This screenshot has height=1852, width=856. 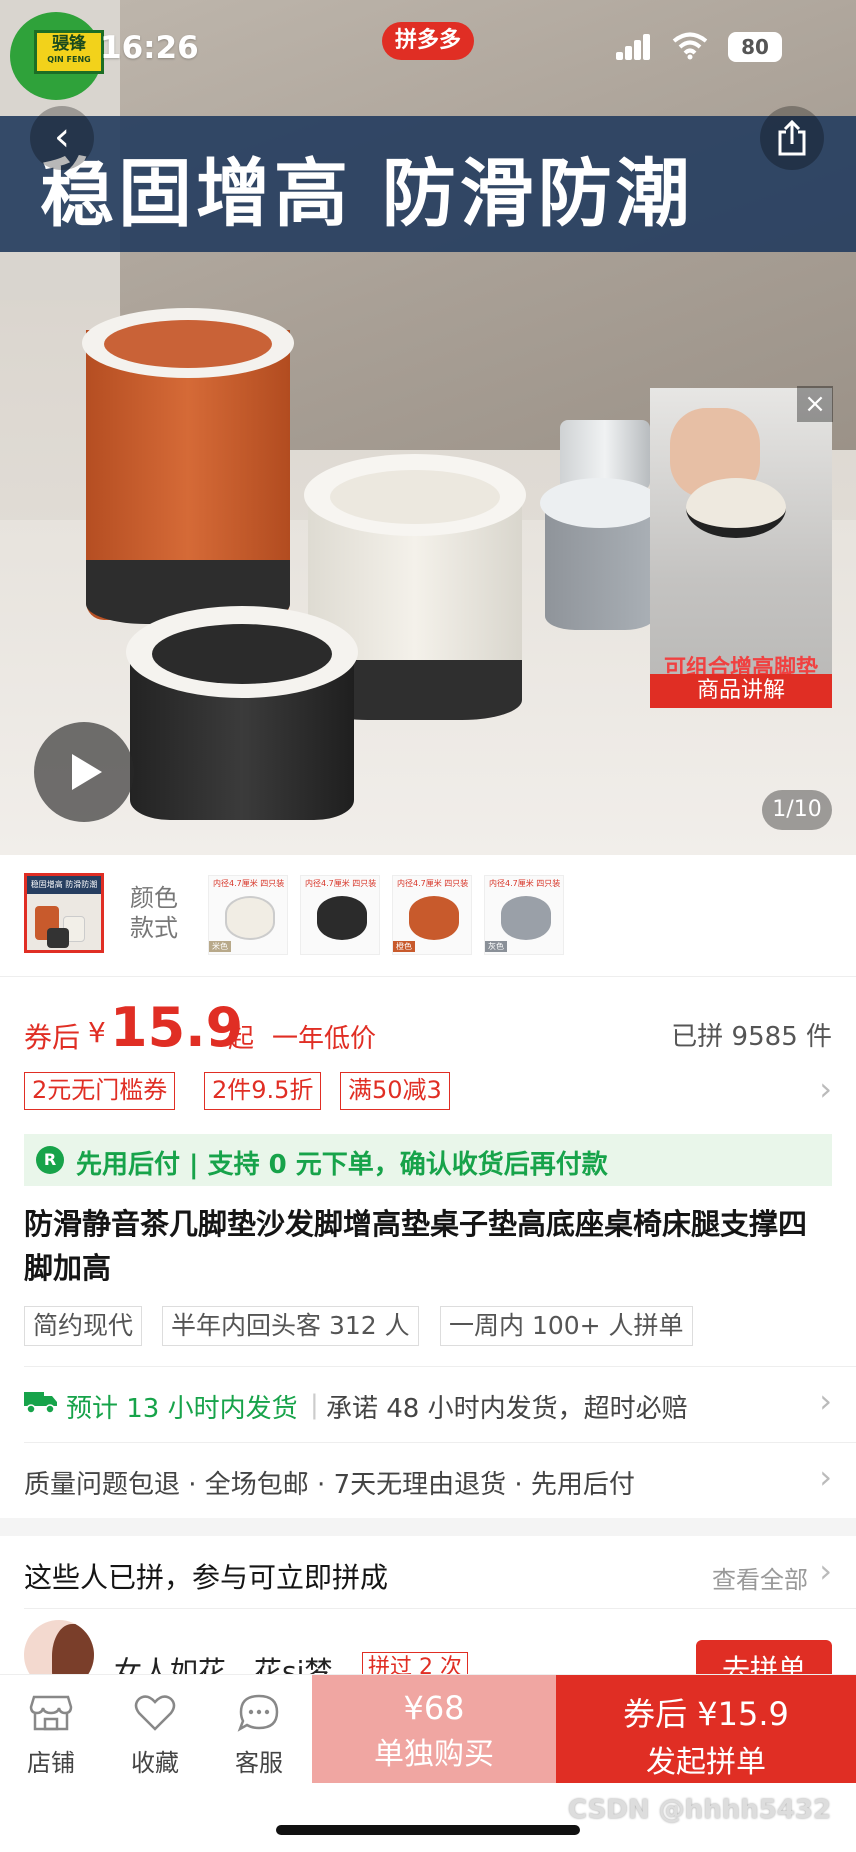 I want to click on signal-icon, so click(x=634, y=47).